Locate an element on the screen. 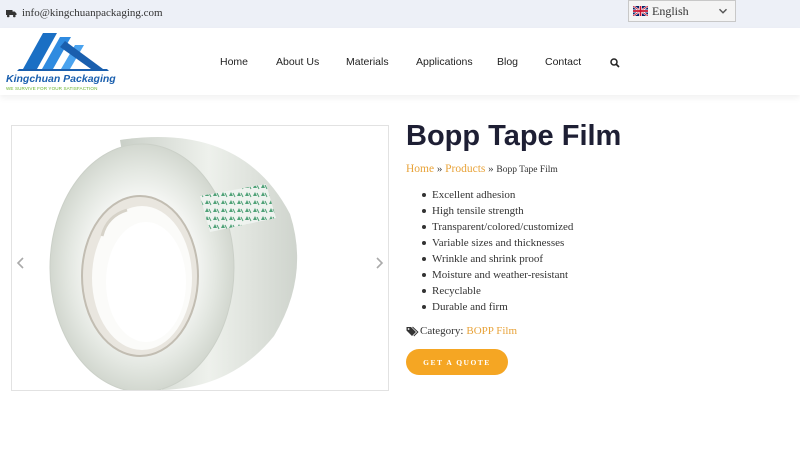  breadcrumb-current: Bopp Tape Film is located at coordinates (527, 170).